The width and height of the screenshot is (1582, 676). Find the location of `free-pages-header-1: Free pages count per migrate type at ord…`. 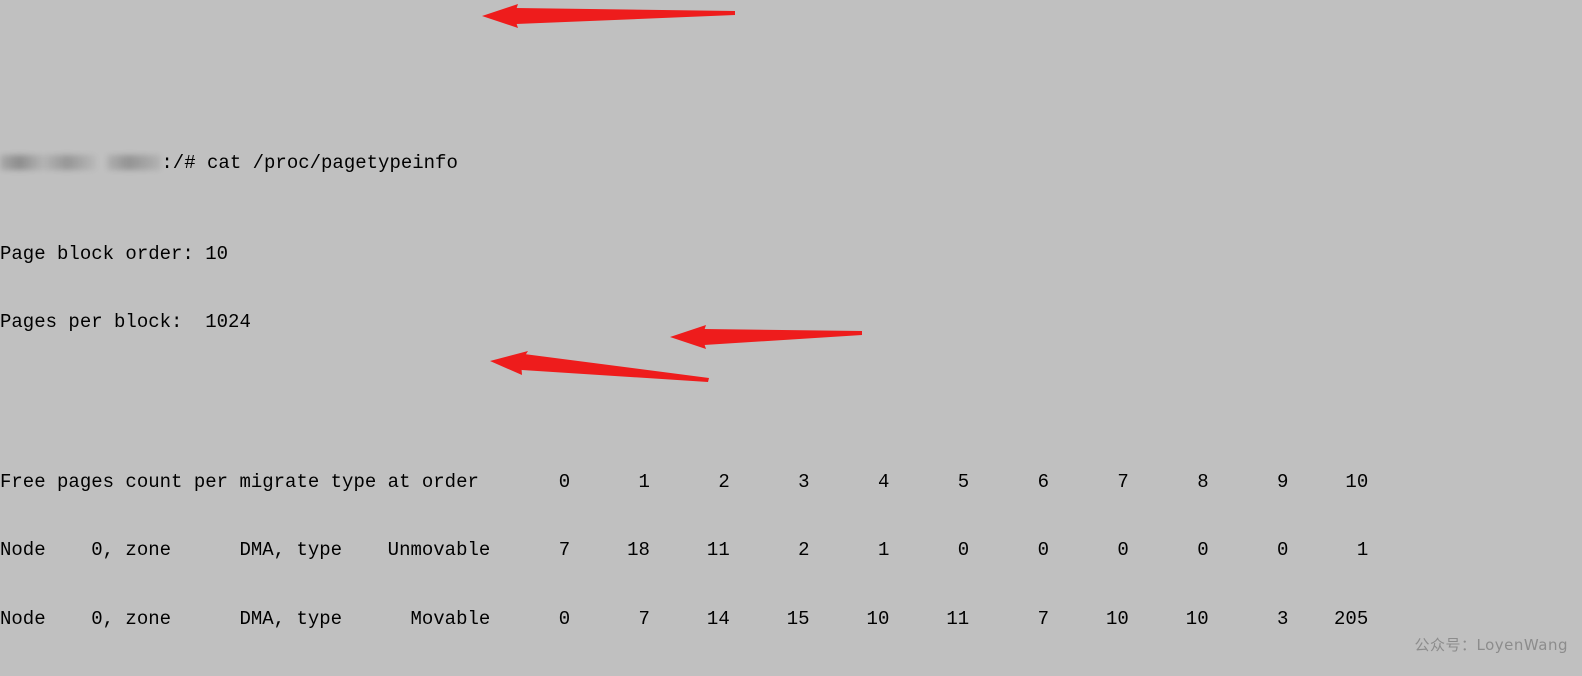

free-pages-header-1: Free pages count per migrate type at ord… is located at coordinates (684, 481).